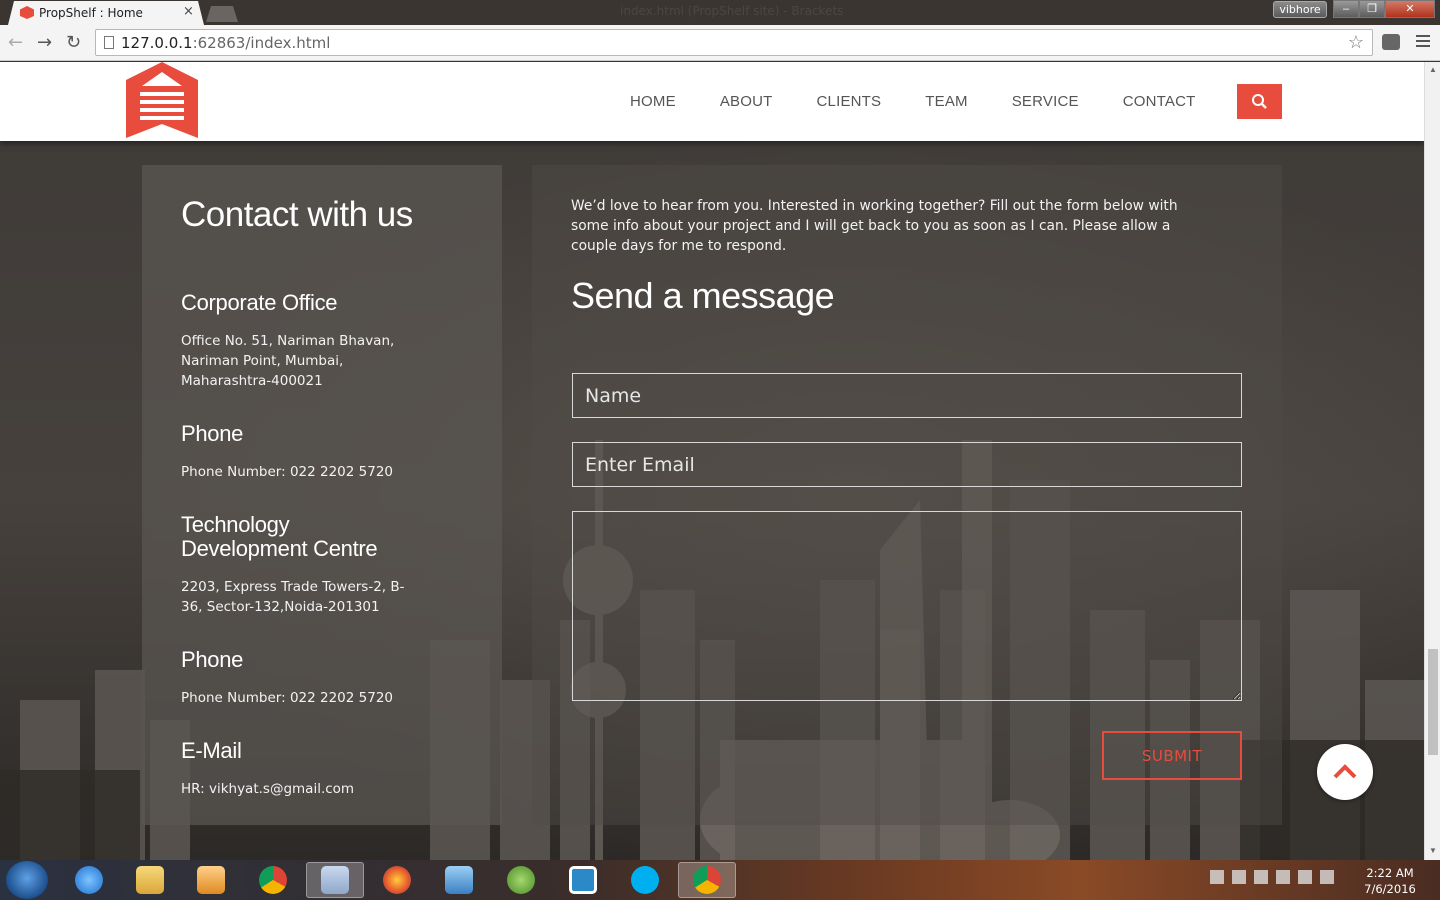 The image size is (1440, 900). What do you see at coordinates (732, 11) in the screenshot?
I see `window-title: index.html (PropShelf site) - Brackets` at bounding box center [732, 11].